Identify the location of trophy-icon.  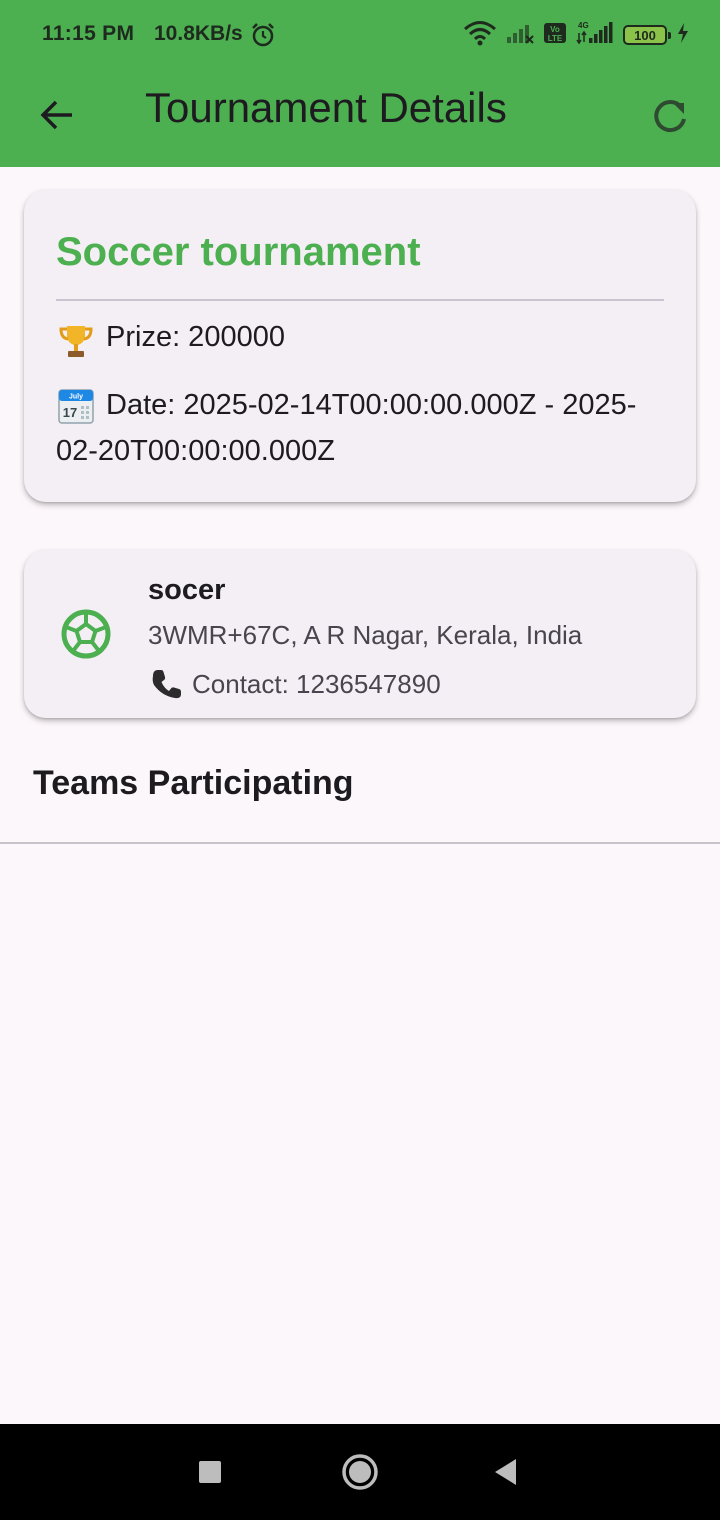
(76, 341).